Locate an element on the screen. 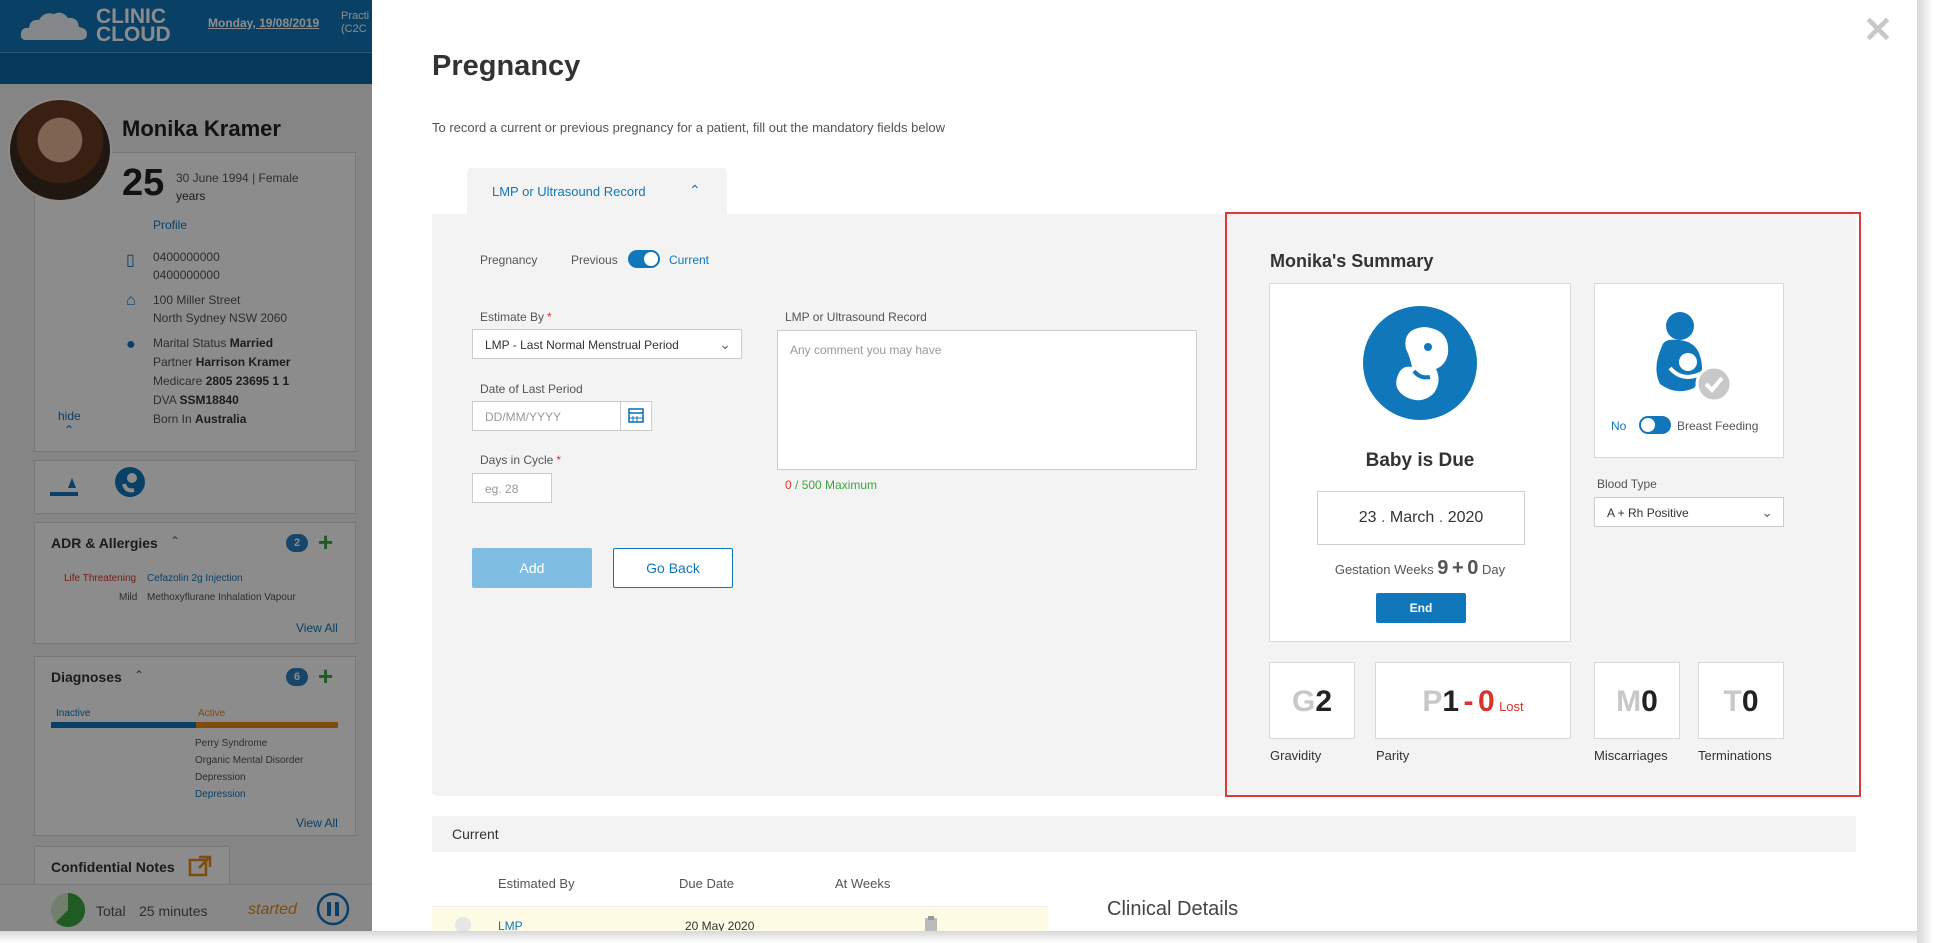 The image size is (1933, 943). pregnancy-current-toggle is located at coordinates (644, 259).